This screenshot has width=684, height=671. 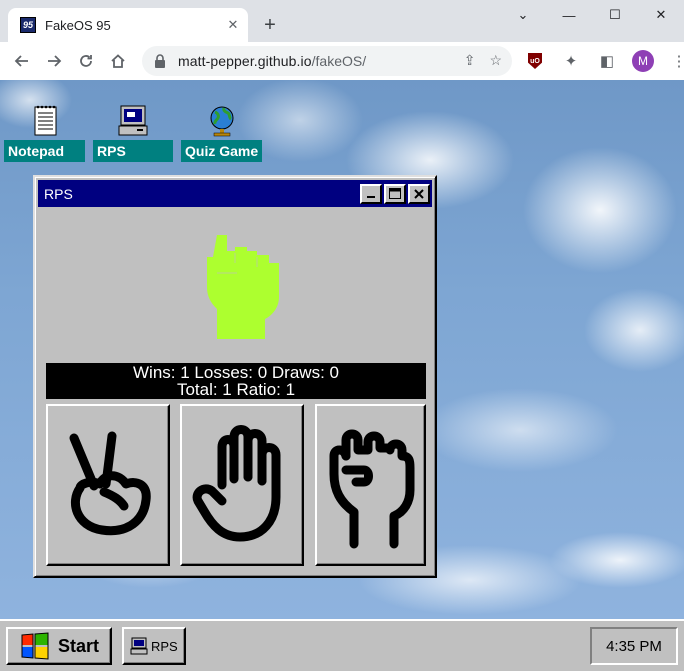 I want to click on start-button: Start, so click(x=59, y=646).